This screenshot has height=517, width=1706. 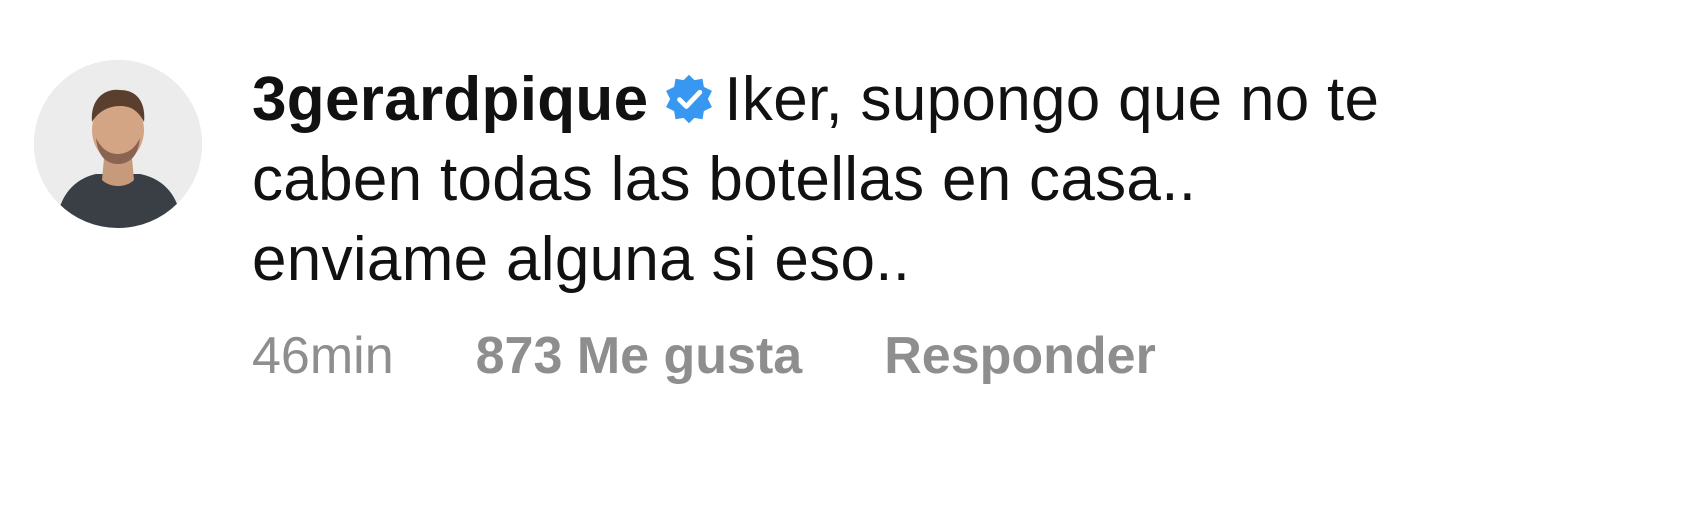 I want to click on comment-text-line-1: Iker, supongo que no te, so click(x=1052, y=99).